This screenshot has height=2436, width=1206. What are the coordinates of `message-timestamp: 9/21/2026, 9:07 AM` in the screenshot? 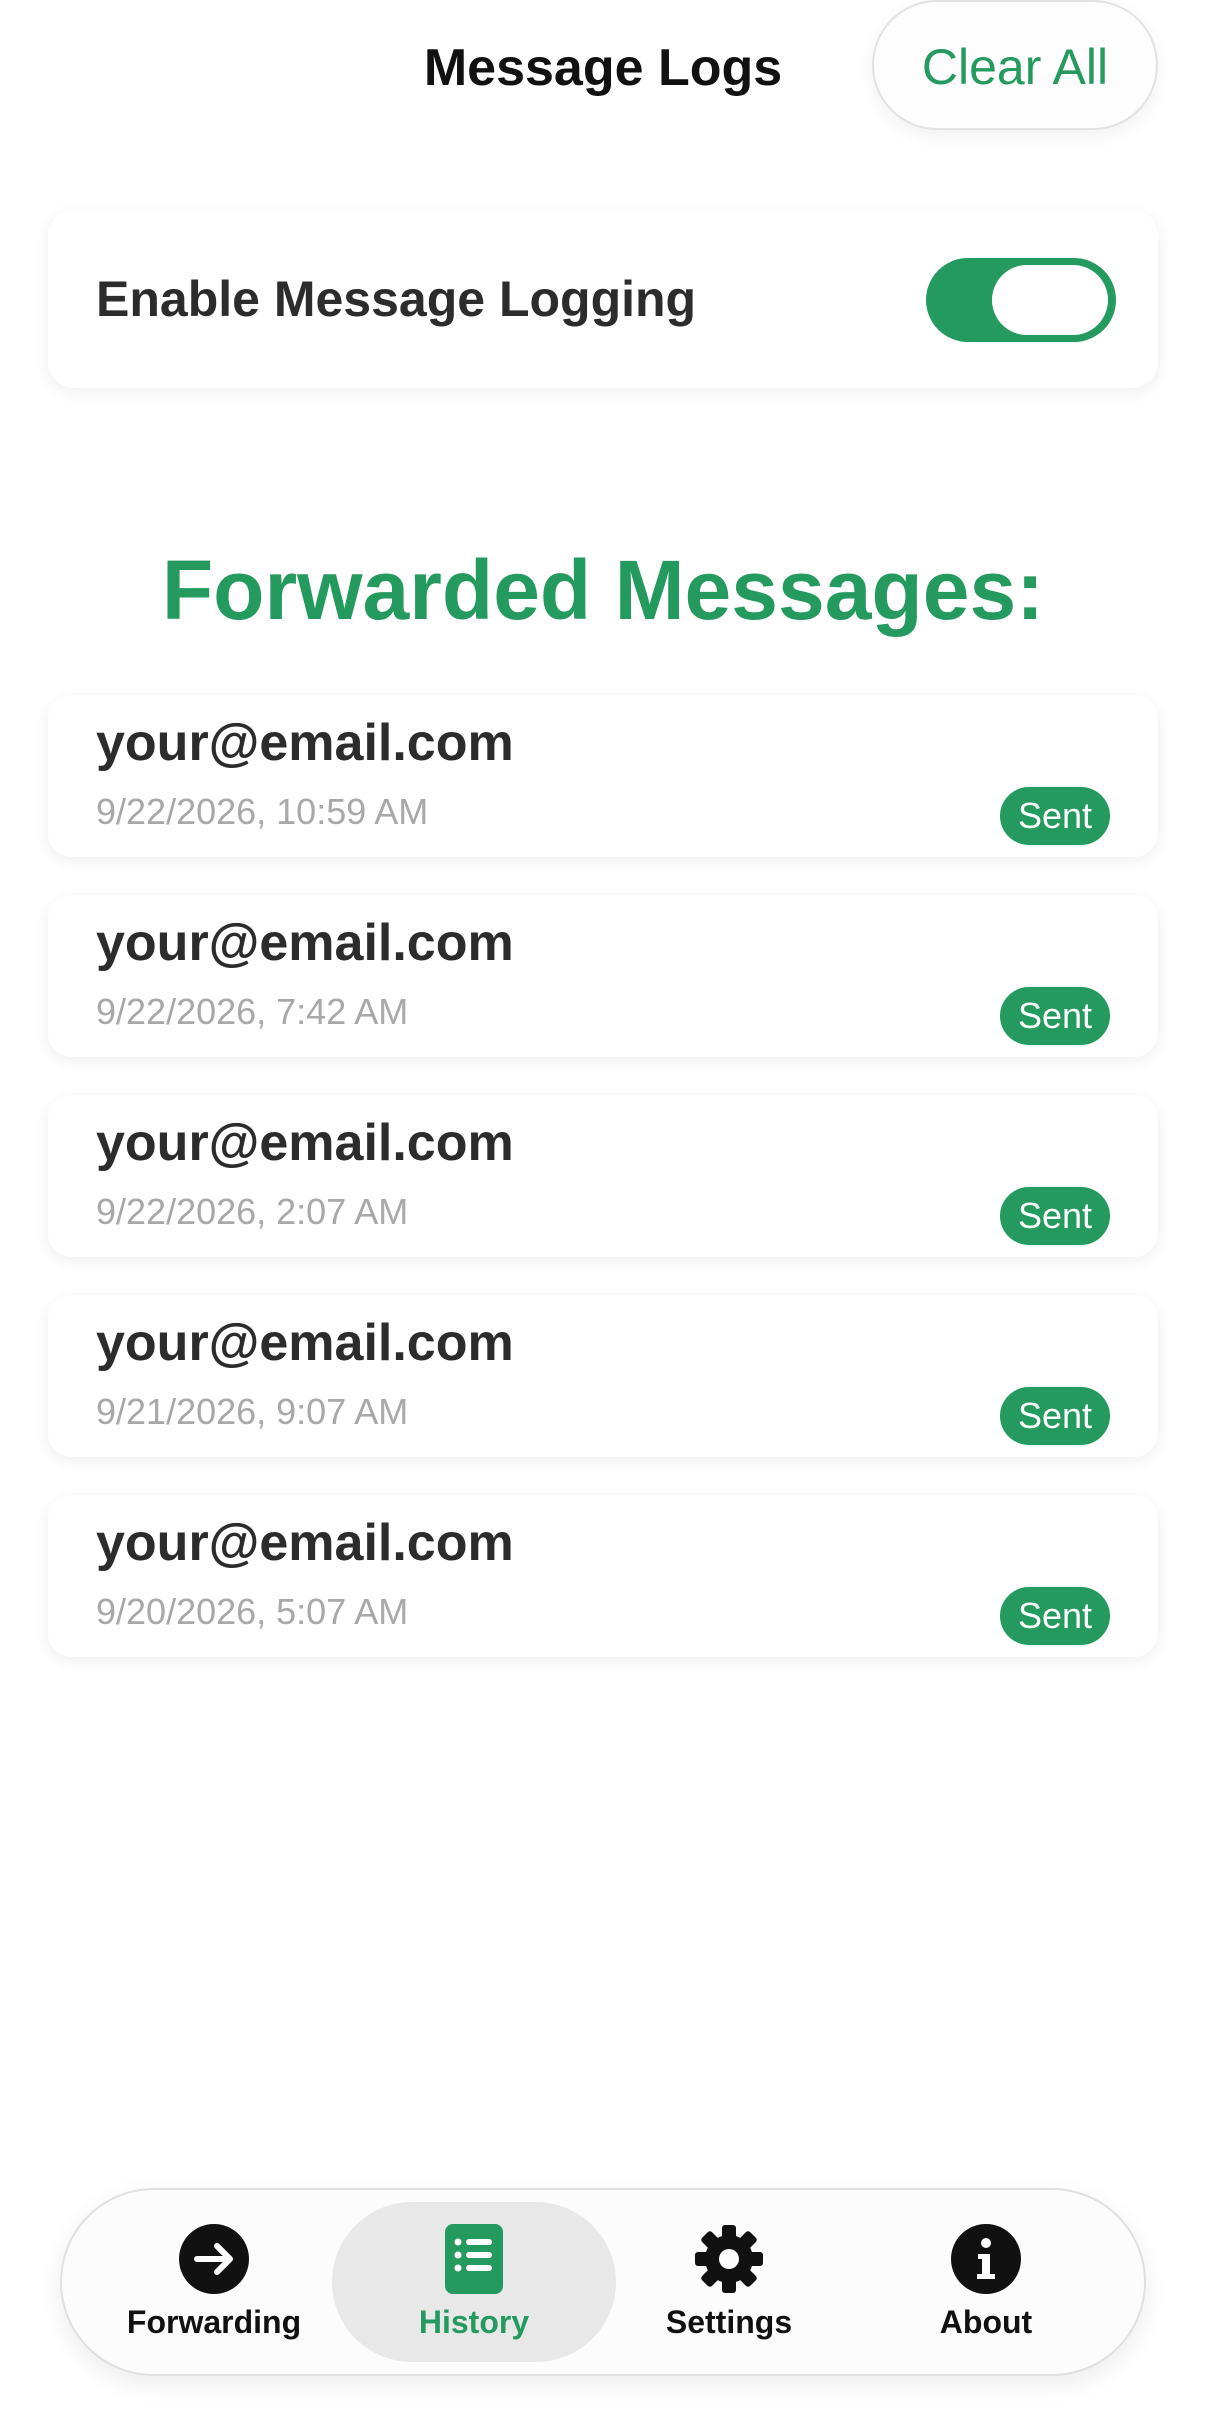 It's located at (252, 1411).